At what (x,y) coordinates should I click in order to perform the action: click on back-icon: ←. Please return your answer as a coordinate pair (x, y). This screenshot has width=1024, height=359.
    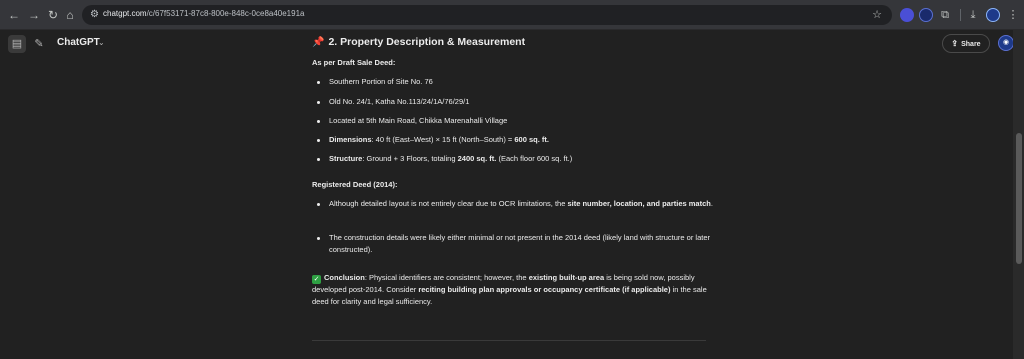
    Looking at the image, I should click on (14, 15).